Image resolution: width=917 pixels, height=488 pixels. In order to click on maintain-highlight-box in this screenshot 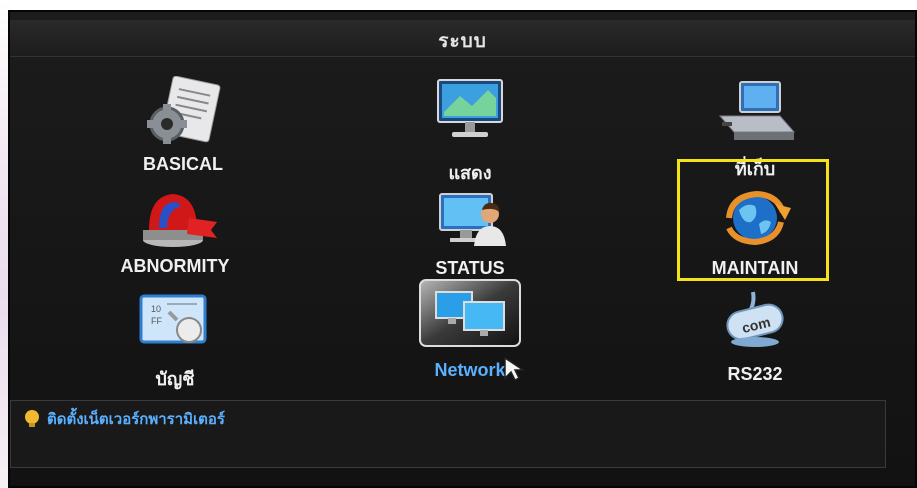, I will do `click(753, 220)`.